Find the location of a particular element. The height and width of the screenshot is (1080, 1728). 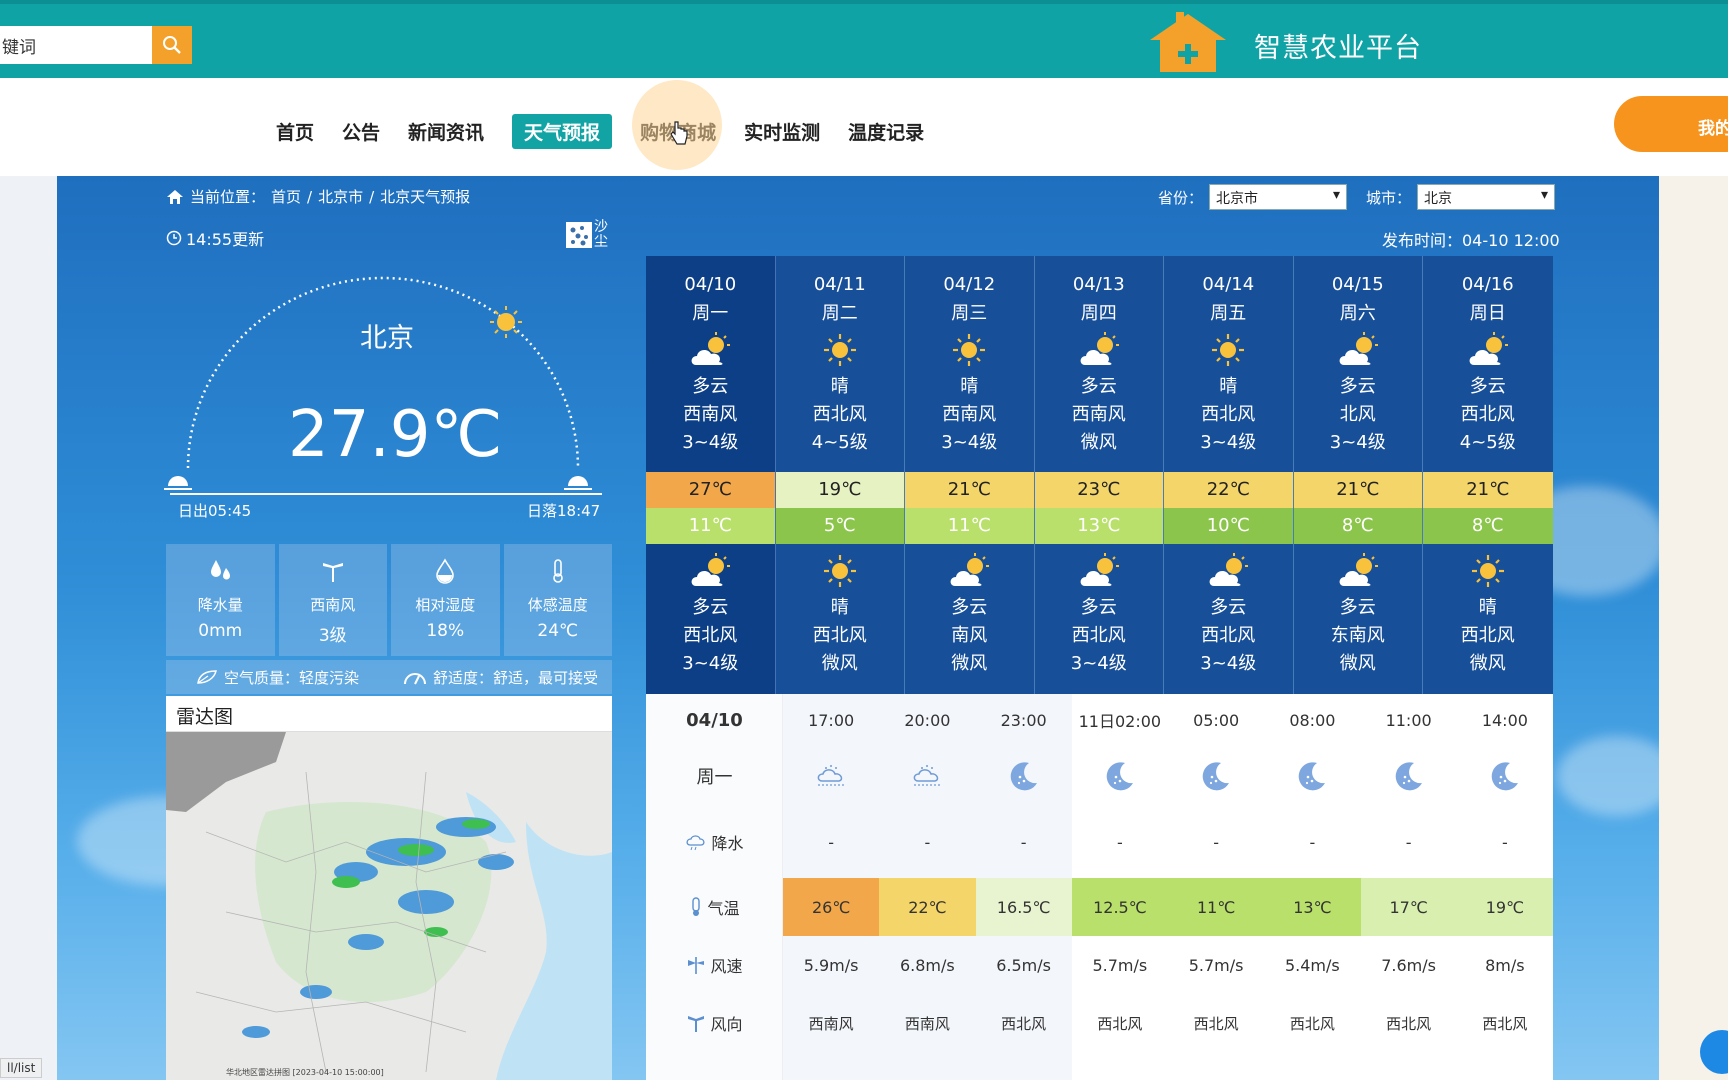

search-button is located at coordinates (172, 45).